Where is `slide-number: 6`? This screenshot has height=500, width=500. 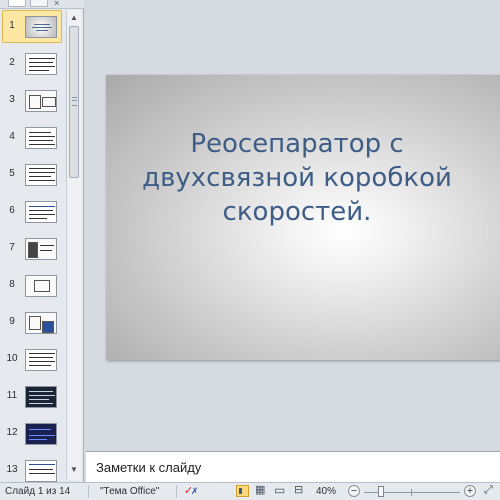
slide-number: 6 is located at coordinates (12, 210).